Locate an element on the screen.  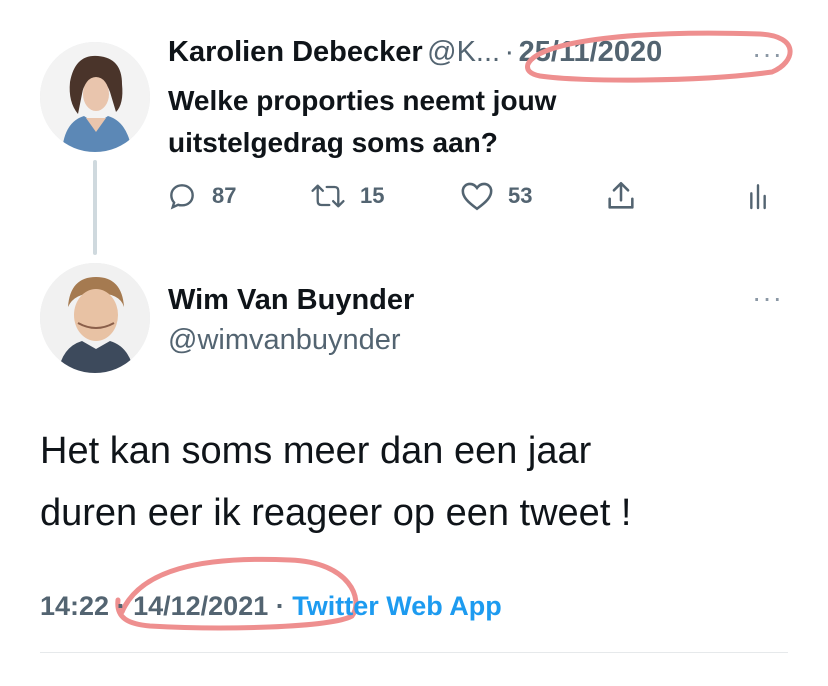
author-name: Wim Van Buynder is located at coordinates (291, 300).